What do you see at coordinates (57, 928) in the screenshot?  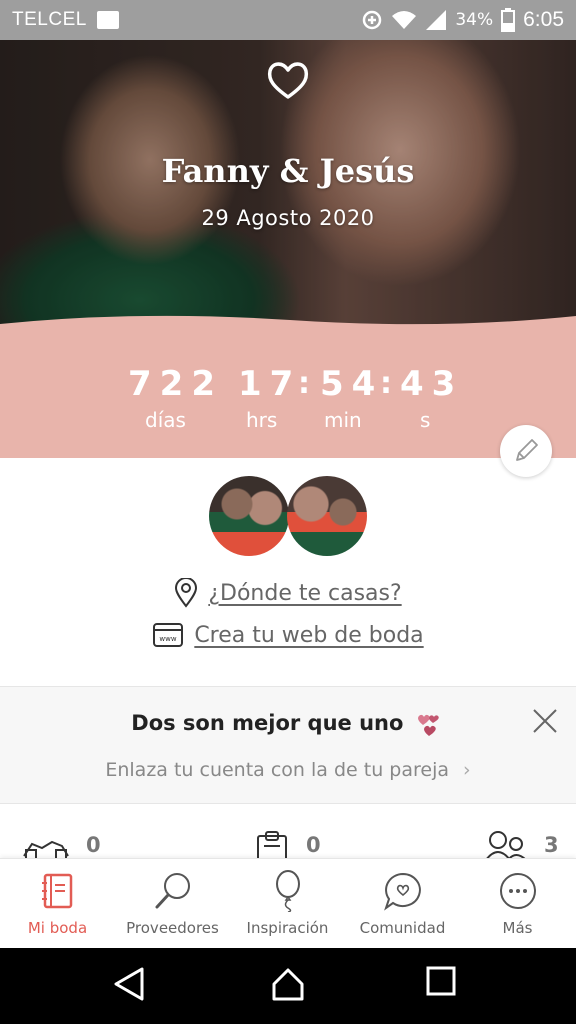 I see `tab-label: Mi boda` at bounding box center [57, 928].